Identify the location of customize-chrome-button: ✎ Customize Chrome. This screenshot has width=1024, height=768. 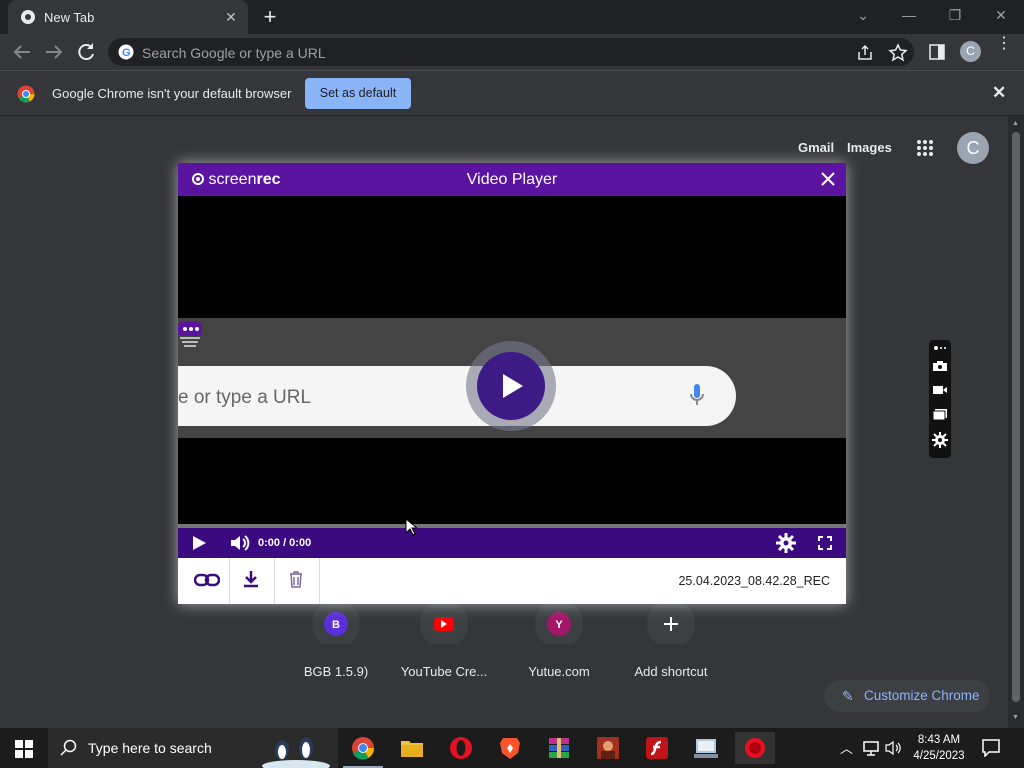
(907, 696).